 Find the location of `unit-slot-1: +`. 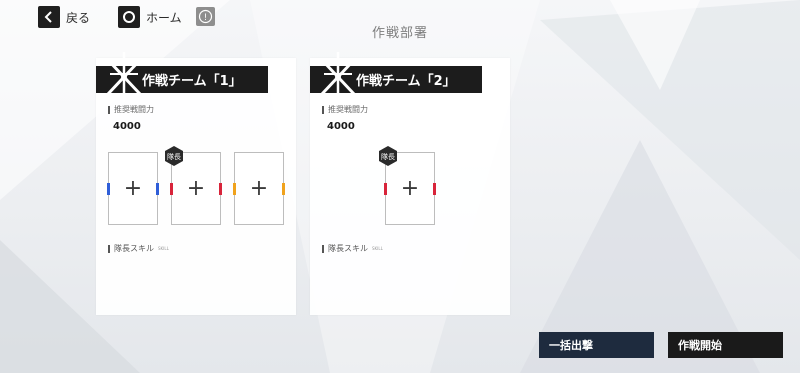

unit-slot-1: + is located at coordinates (133, 188).